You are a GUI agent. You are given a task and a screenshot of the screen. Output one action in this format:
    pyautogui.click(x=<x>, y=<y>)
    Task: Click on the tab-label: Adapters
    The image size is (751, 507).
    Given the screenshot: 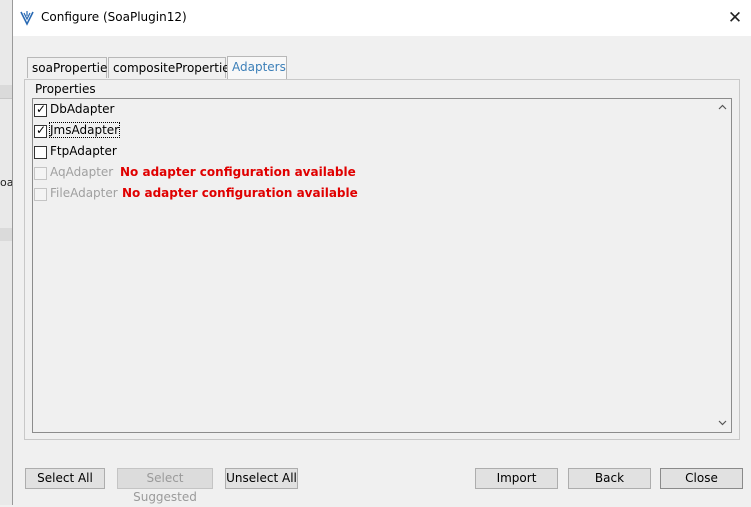 What is the action you would take?
    pyautogui.click(x=259, y=67)
    